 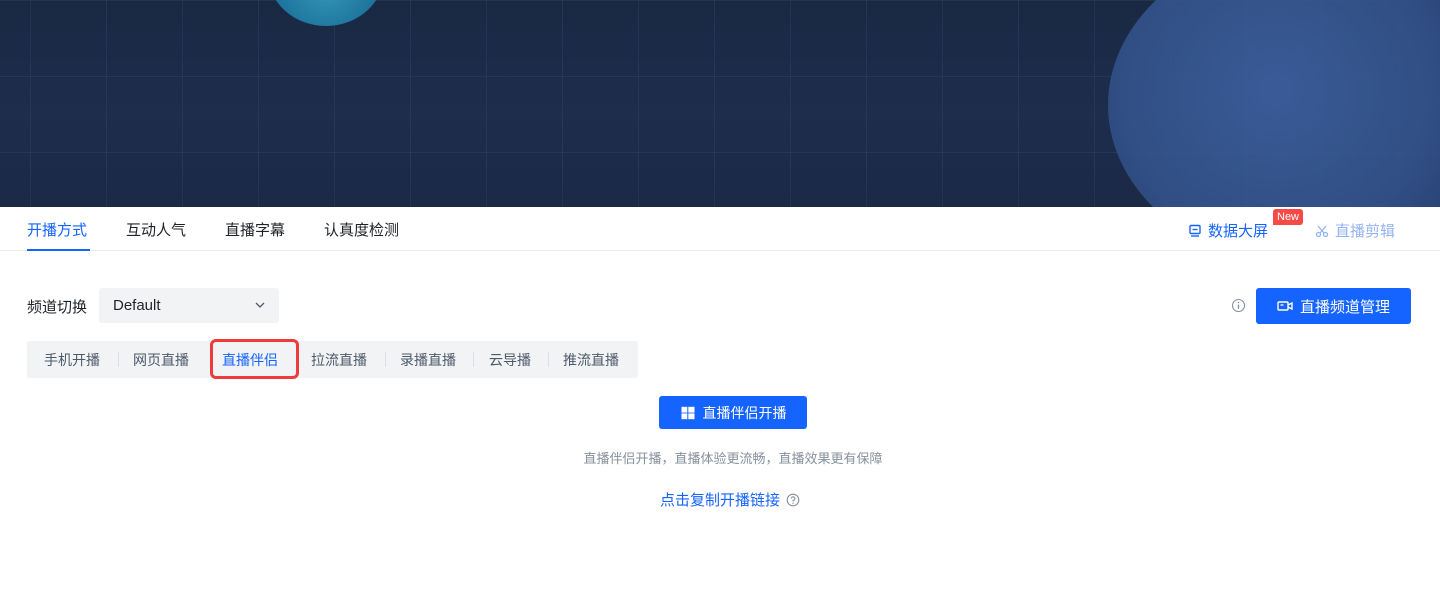 What do you see at coordinates (1238, 305) in the screenshot?
I see `info-icon` at bounding box center [1238, 305].